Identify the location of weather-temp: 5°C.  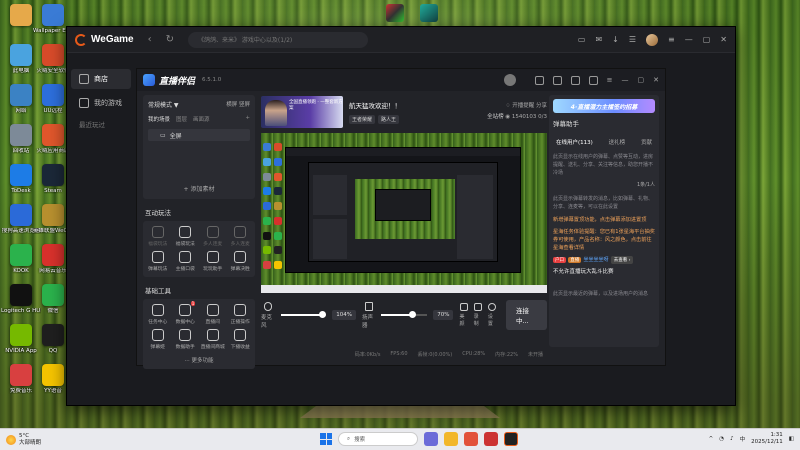
(24, 435).